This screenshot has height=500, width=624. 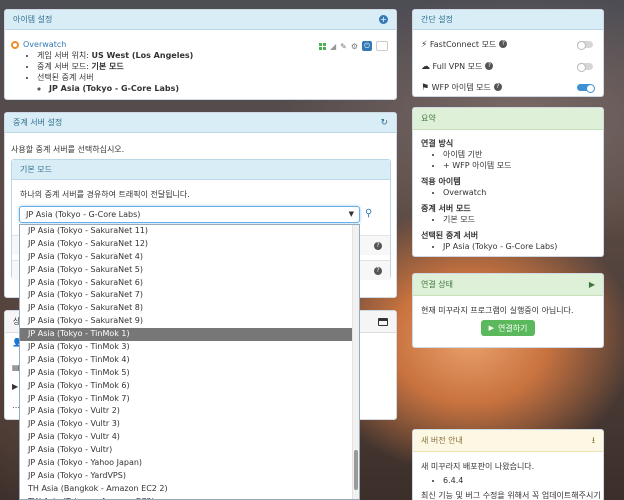 What do you see at coordinates (489, 214) in the screenshot?
I see `summary-section-relay-mode: 중계 서버 모드 기본 모드` at bounding box center [489, 214].